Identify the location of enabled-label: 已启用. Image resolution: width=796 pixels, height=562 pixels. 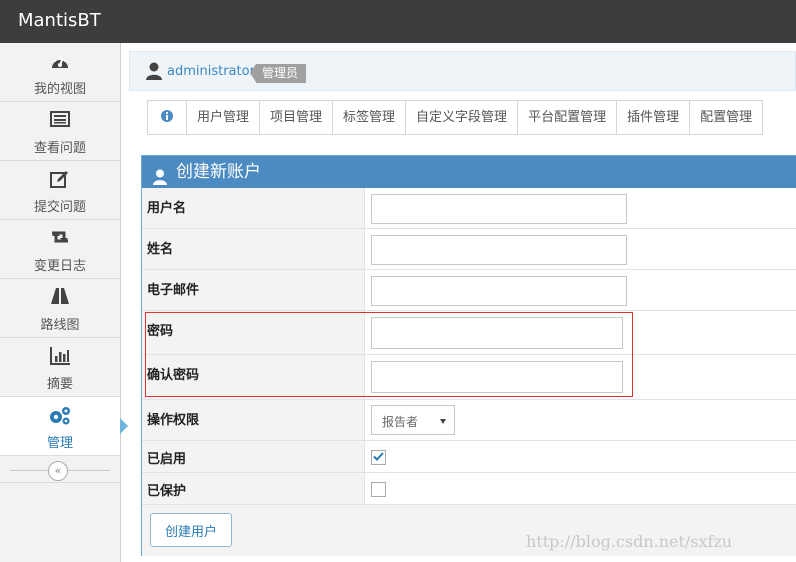
(253, 456).